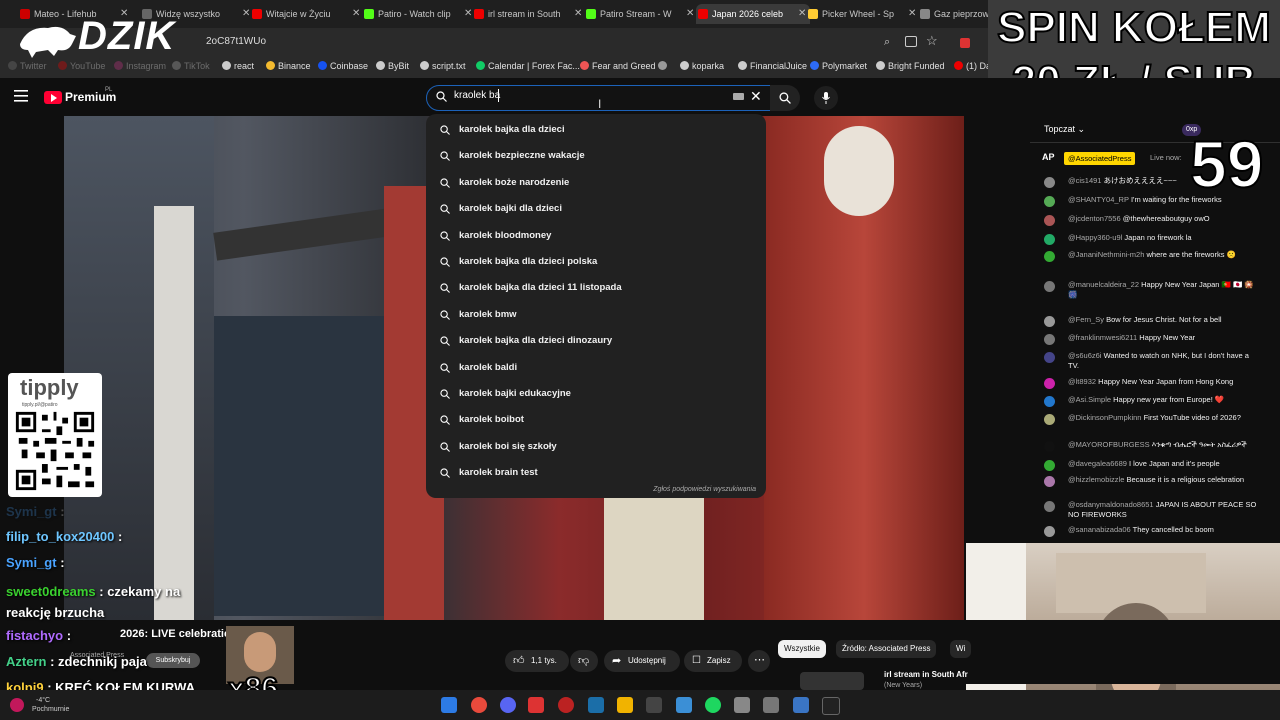 Image resolution: width=1280 pixels, height=720 pixels. What do you see at coordinates (288, 66) in the screenshot?
I see `bookmark-item: Binance` at bounding box center [288, 66].